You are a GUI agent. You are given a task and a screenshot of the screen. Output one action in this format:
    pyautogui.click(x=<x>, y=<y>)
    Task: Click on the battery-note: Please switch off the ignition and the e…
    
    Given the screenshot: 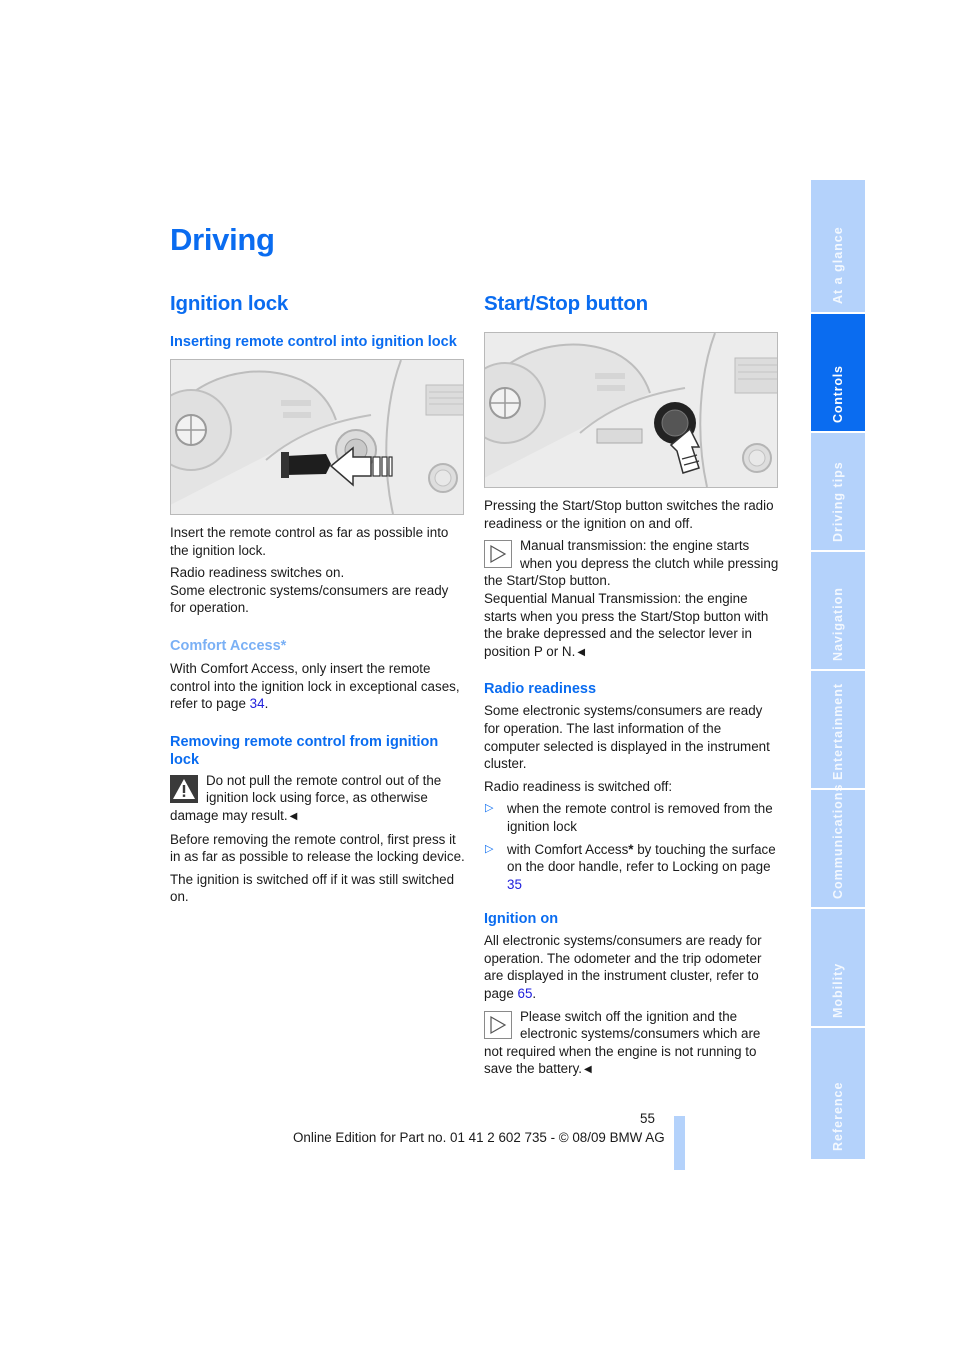 What is the action you would take?
    pyautogui.click(x=631, y=1043)
    